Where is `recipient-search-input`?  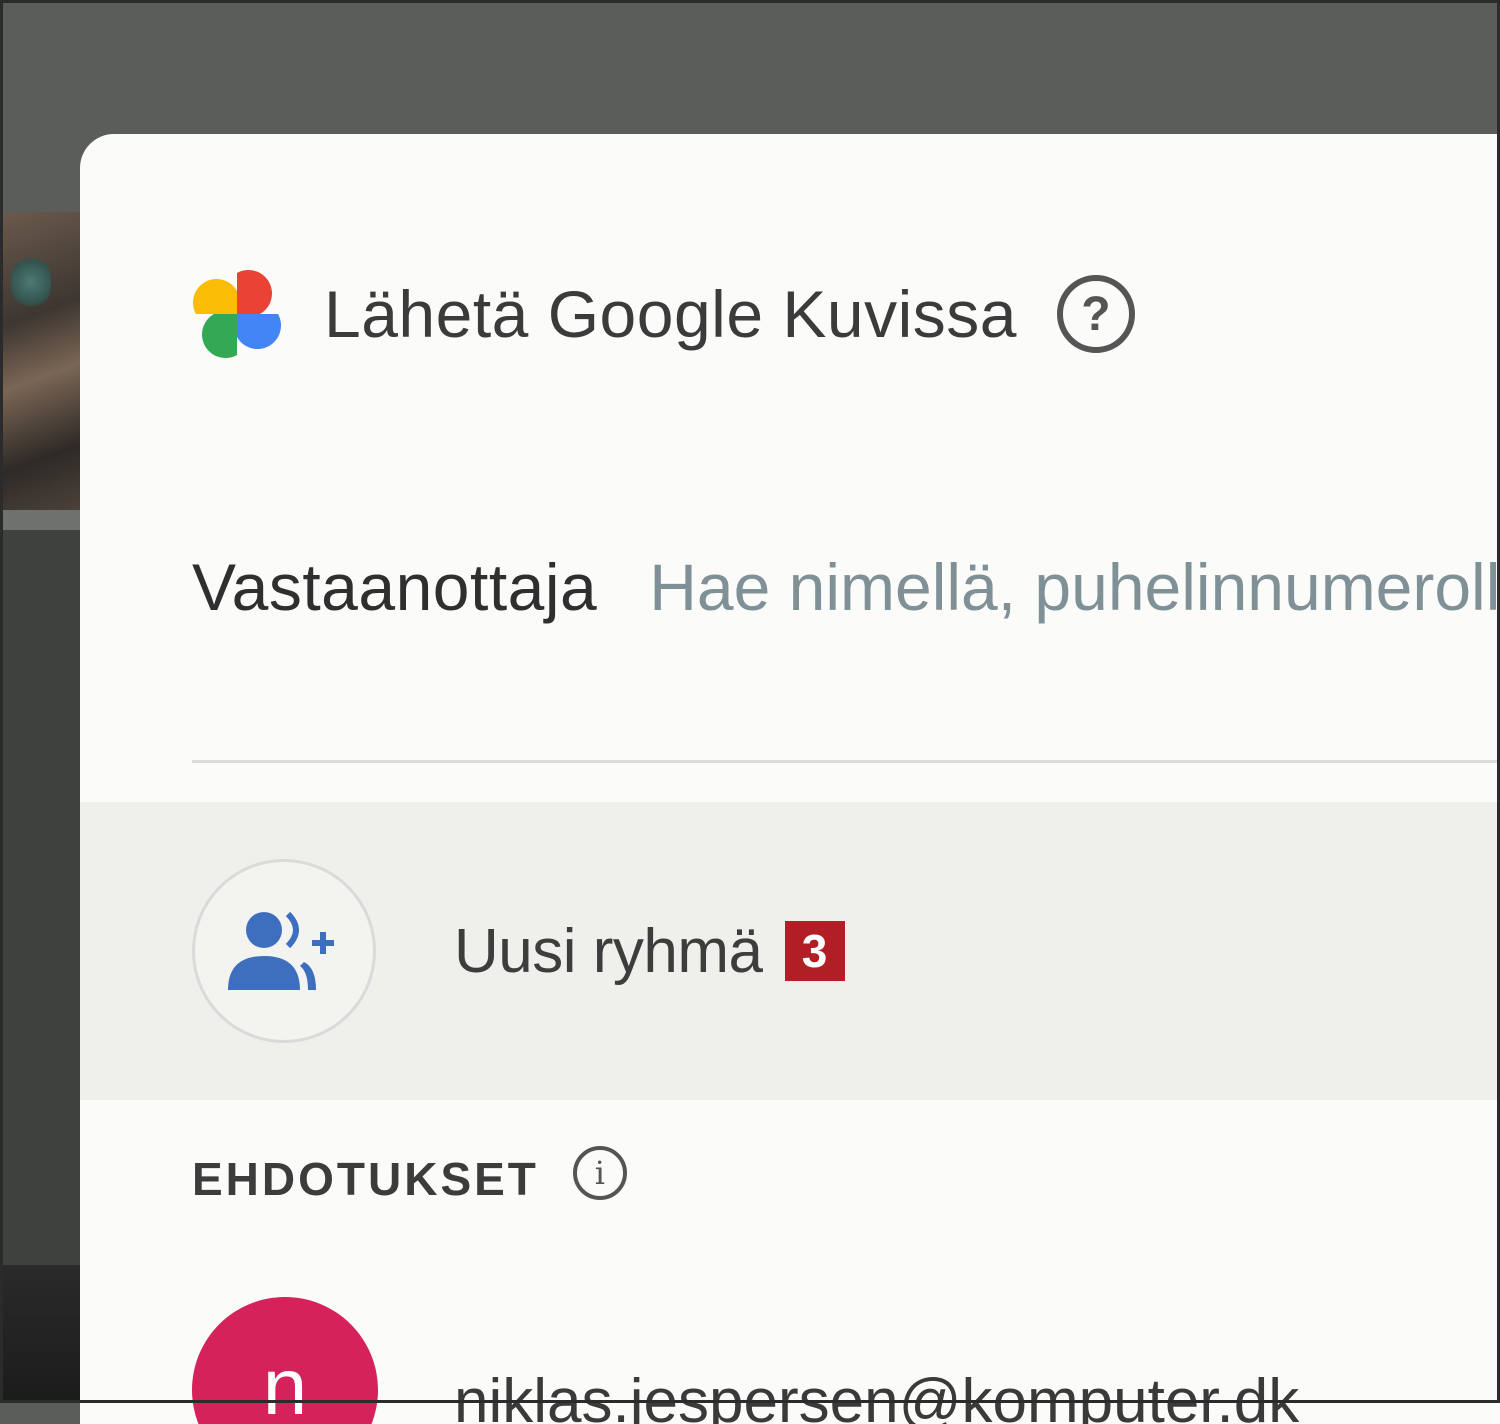
recipient-search-input is located at coordinates (1074, 587).